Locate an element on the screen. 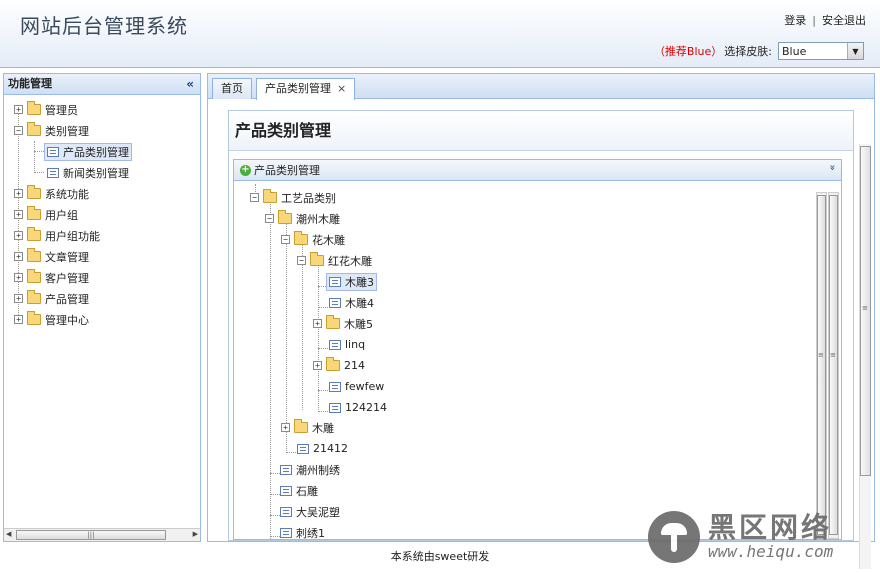 Image resolution: width=880 pixels, height=573 pixels. login-link: 登录 is located at coordinates (795, 20).